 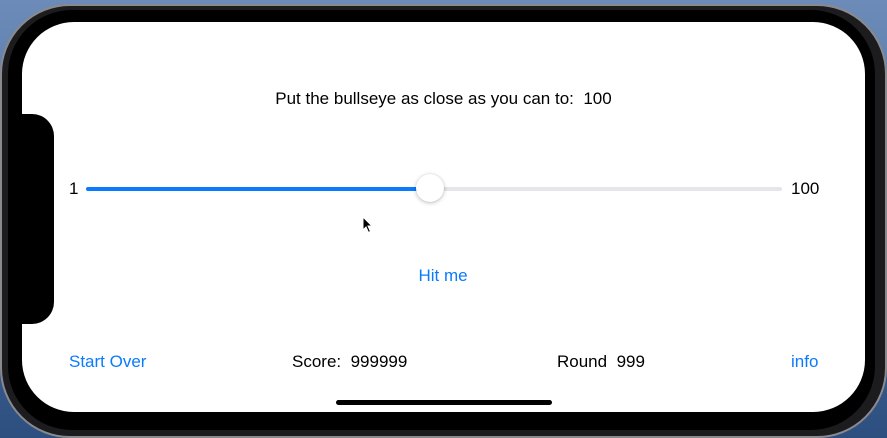 What do you see at coordinates (611, 361) in the screenshot?
I see `round-spacer` at bounding box center [611, 361].